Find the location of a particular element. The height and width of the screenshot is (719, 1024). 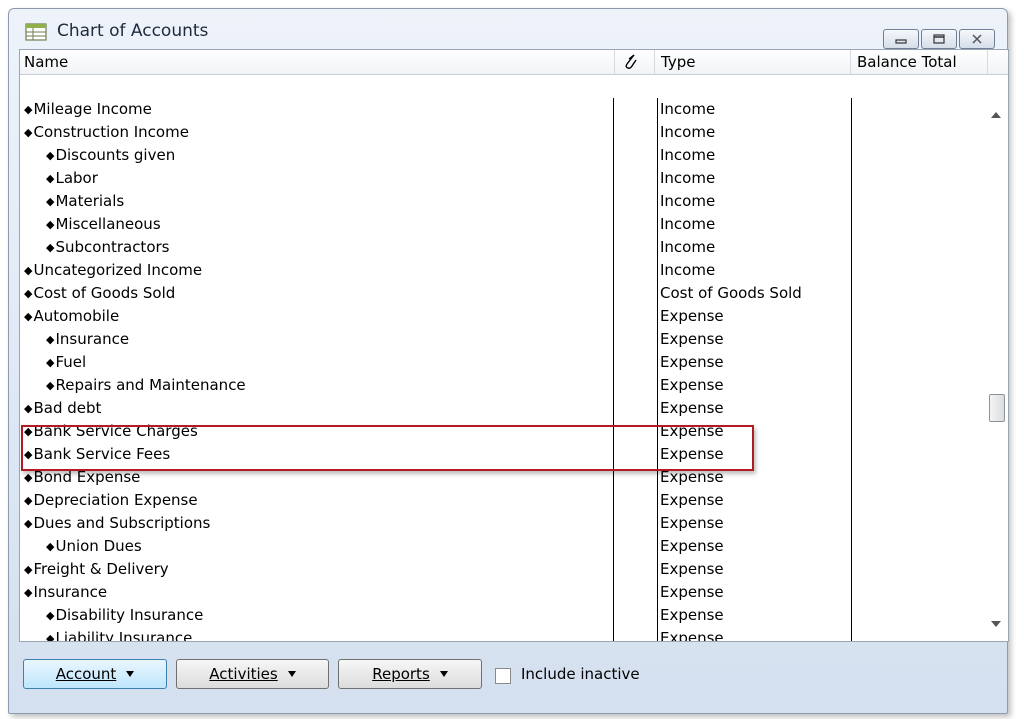

table-row: ◆Labor Income is located at coordinates (504, 178).